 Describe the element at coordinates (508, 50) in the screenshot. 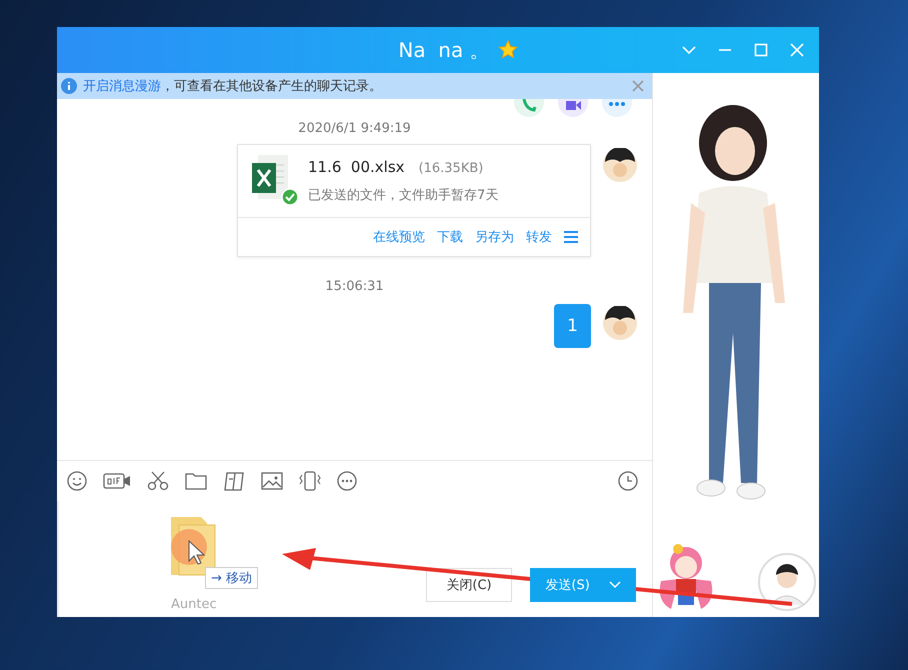

I see `star-icon` at that location.